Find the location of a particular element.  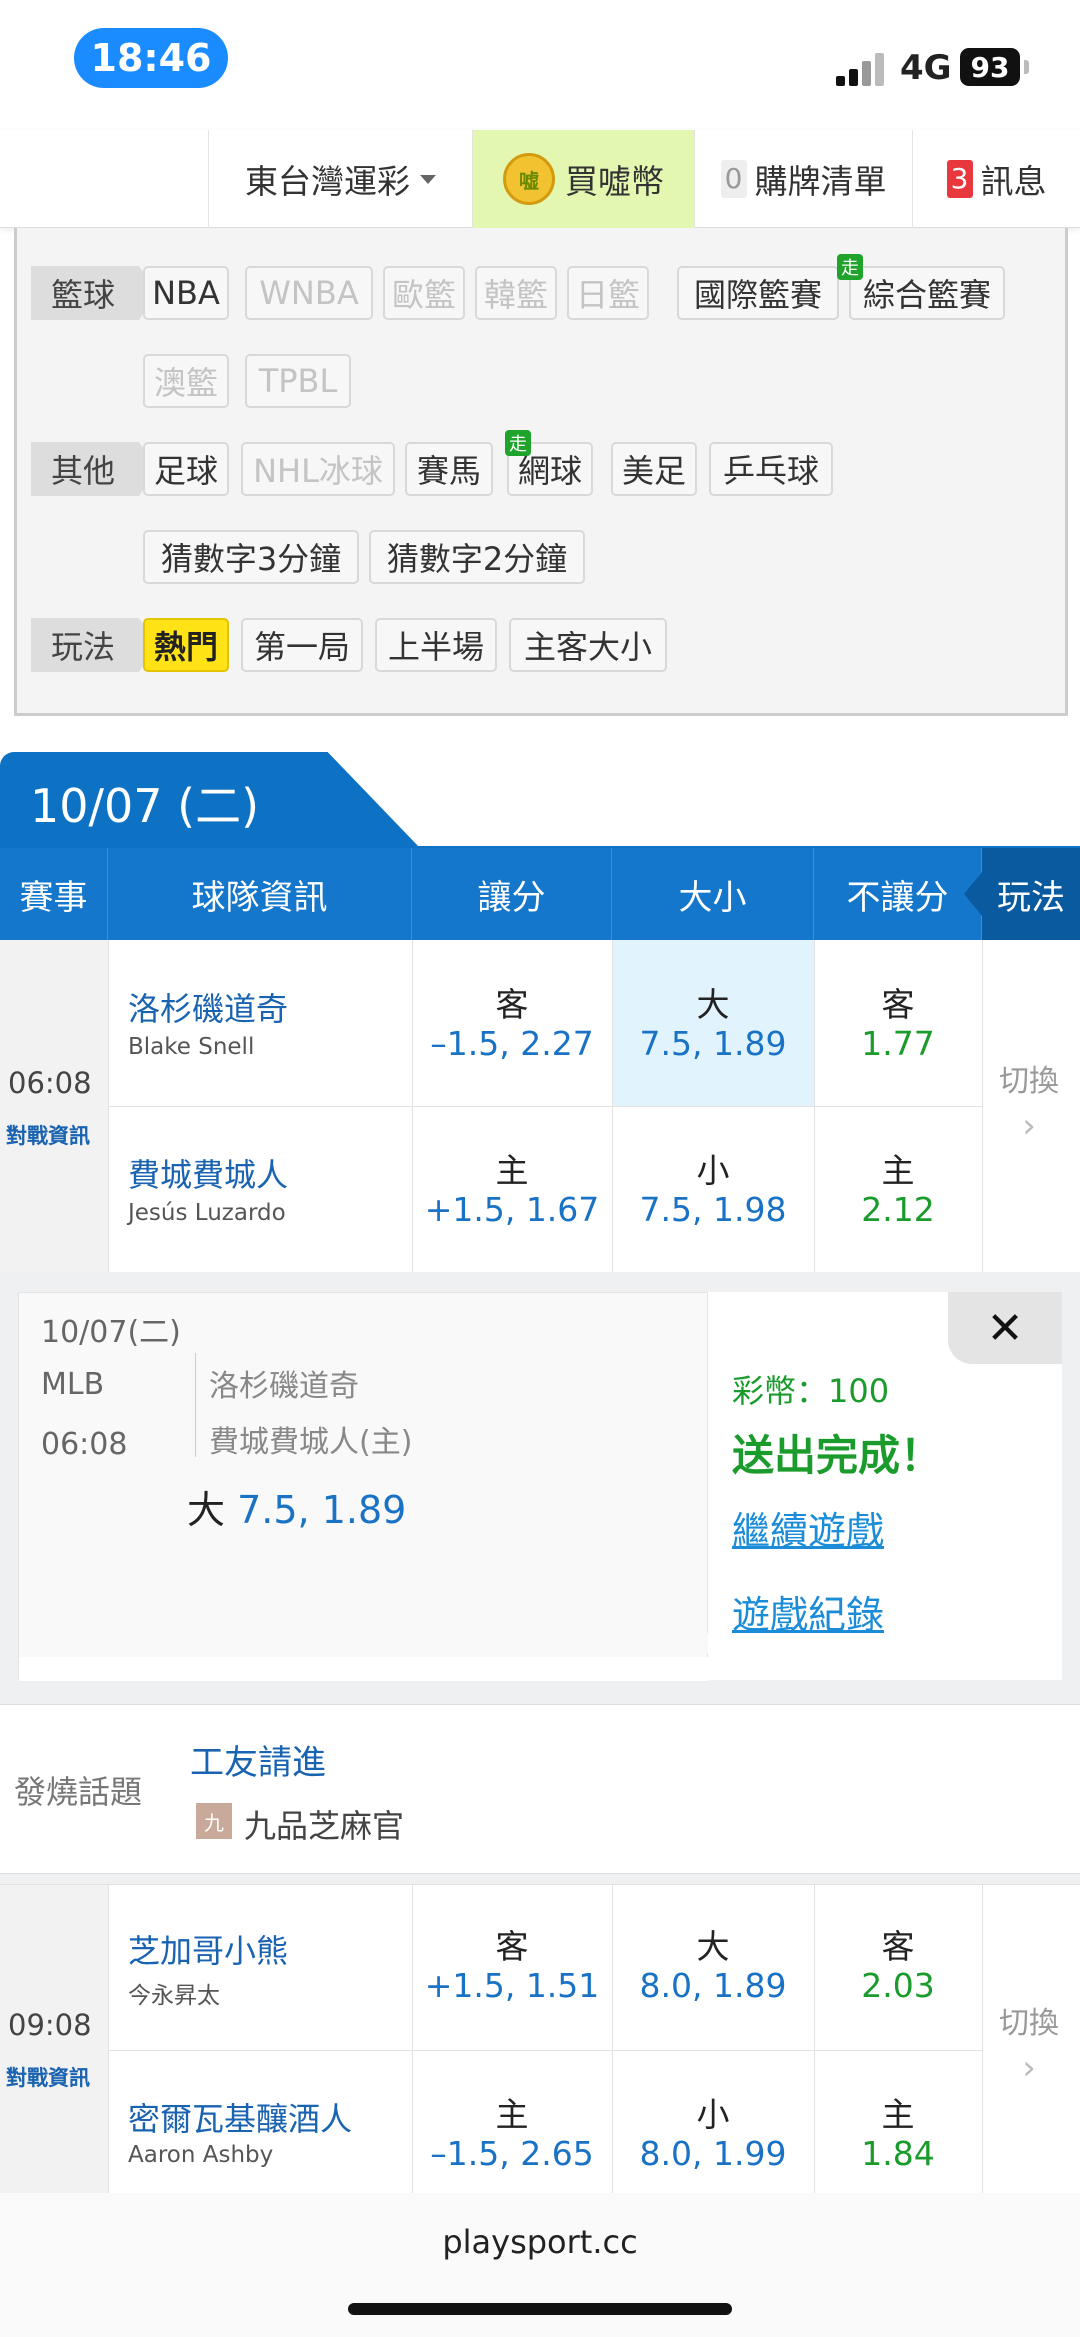

messages-label: 訊息 is located at coordinates (1013, 181).